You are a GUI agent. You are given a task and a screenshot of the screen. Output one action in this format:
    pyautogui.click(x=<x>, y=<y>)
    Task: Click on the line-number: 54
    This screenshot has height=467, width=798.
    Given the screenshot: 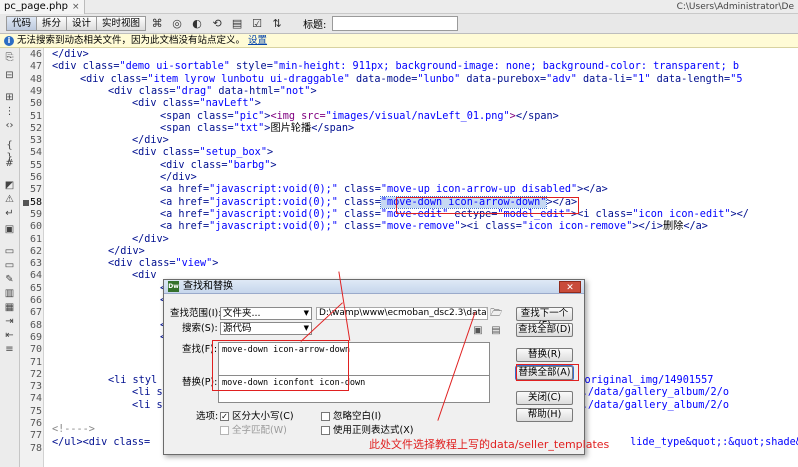 What is the action you would take?
    pyautogui.click(x=35, y=153)
    